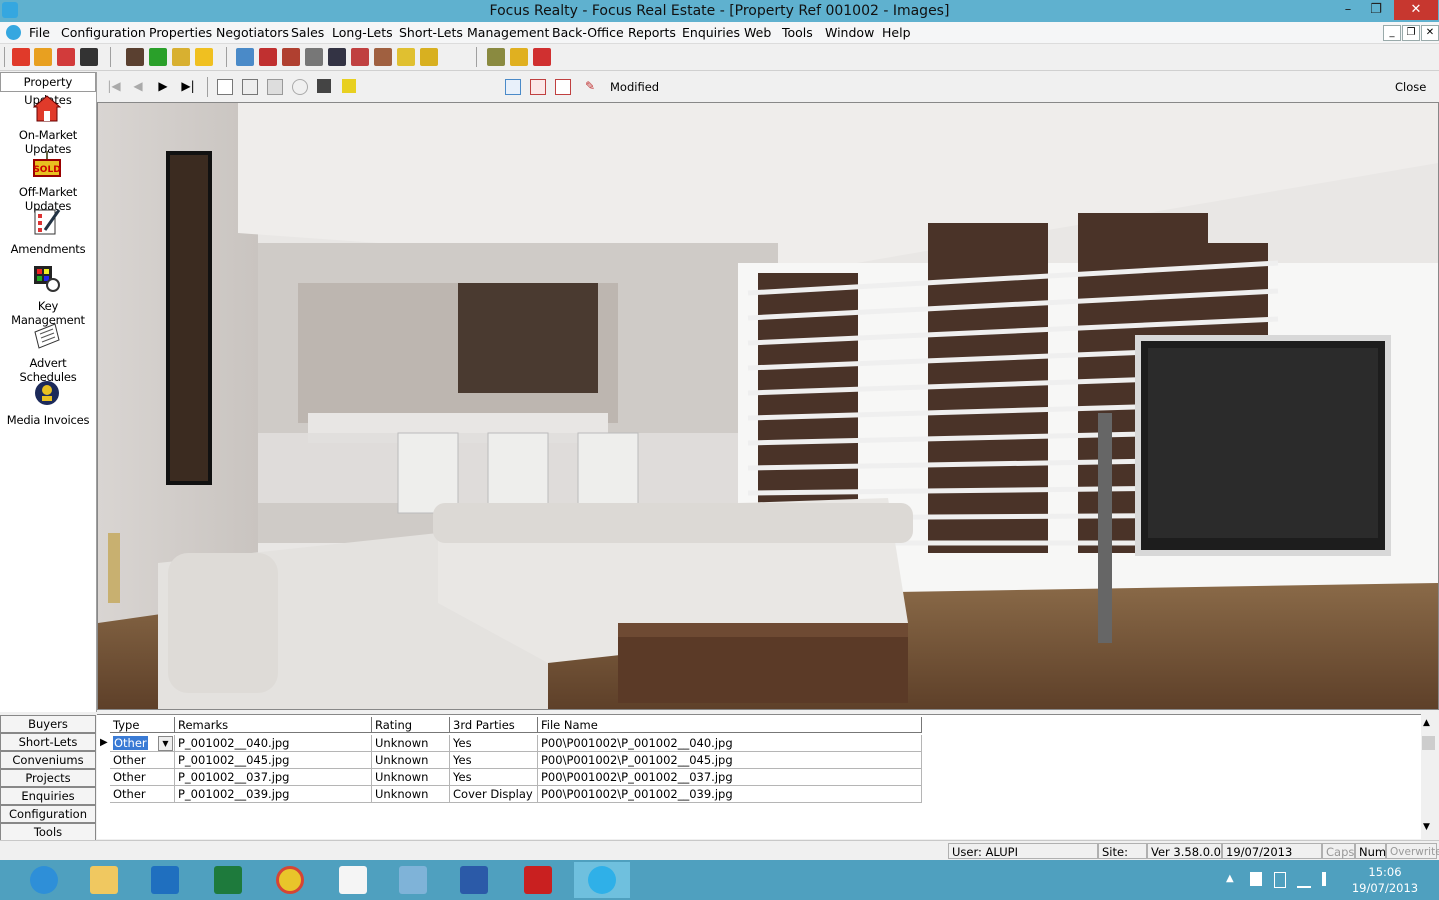  Describe the element at coordinates (89, 57) in the screenshot. I see `keys-tool-icon` at that location.